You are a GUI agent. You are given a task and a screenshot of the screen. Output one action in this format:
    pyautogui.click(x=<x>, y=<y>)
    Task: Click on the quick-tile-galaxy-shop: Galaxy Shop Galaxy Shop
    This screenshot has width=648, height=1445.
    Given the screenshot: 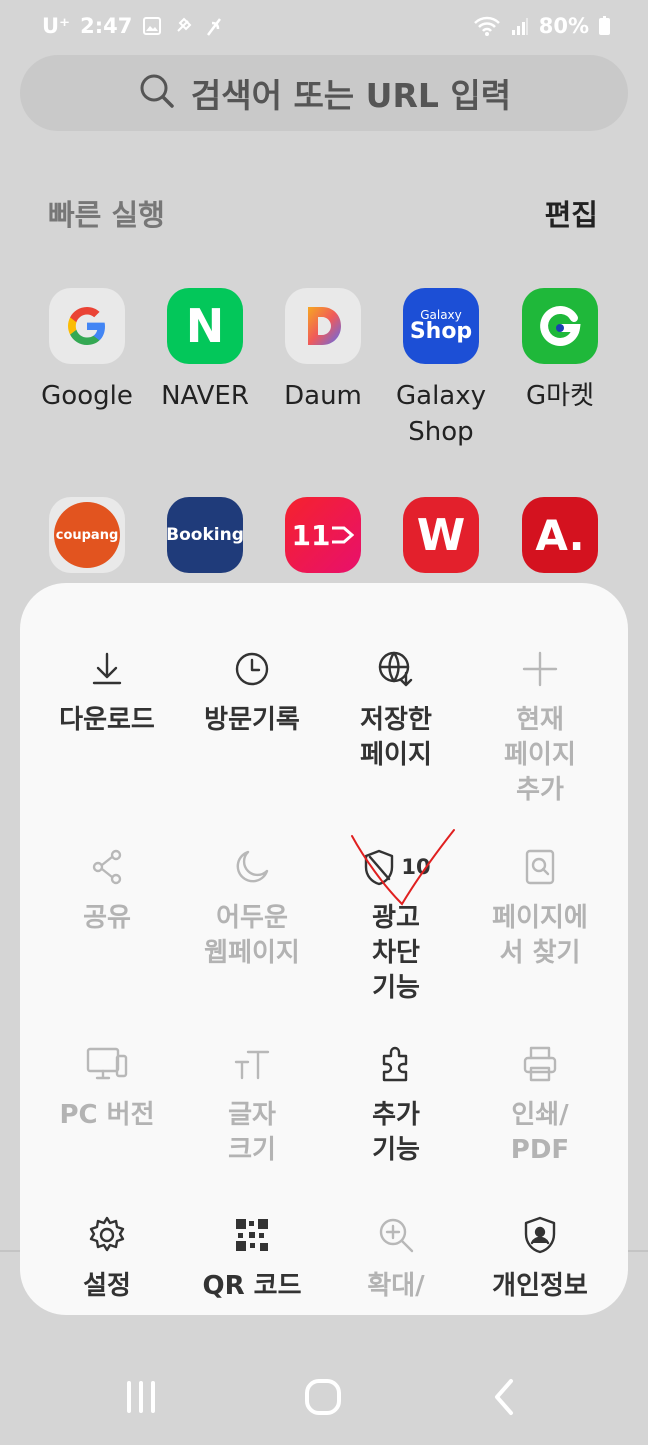 What is the action you would take?
    pyautogui.click(x=441, y=369)
    